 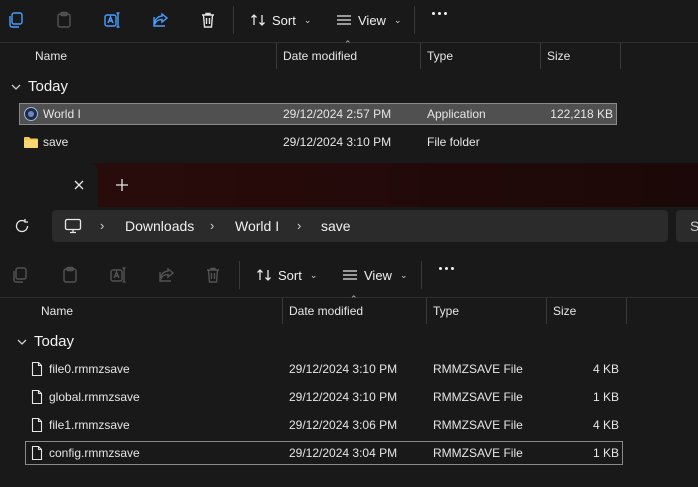 What do you see at coordinates (687, 226) in the screenshot?
I see `search-box: S` at bounding box center [687, 226].